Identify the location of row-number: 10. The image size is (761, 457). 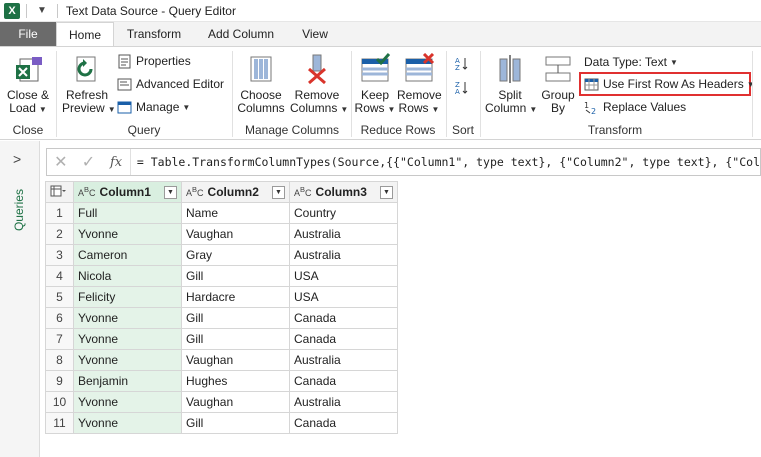
(59, 402).